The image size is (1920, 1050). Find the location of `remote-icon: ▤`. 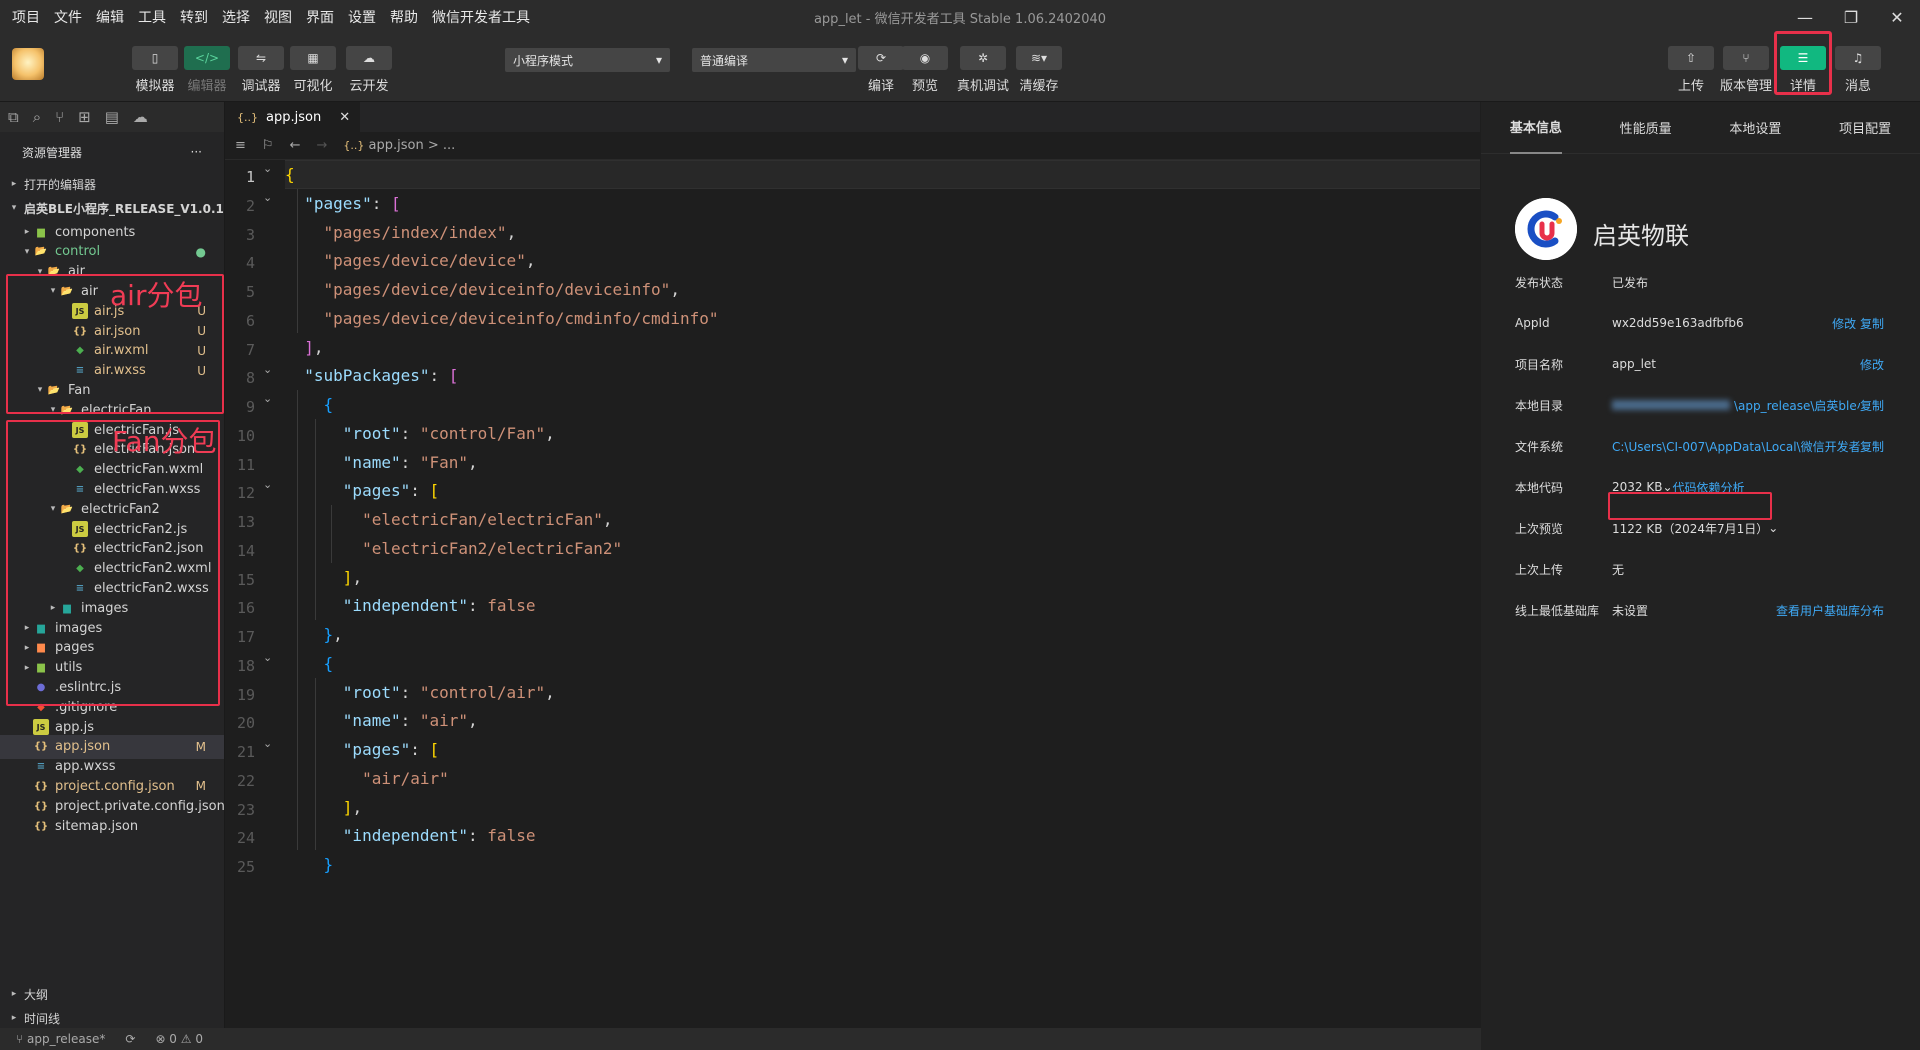

remote-icon: ▤ is located at coordinates (112, 117).